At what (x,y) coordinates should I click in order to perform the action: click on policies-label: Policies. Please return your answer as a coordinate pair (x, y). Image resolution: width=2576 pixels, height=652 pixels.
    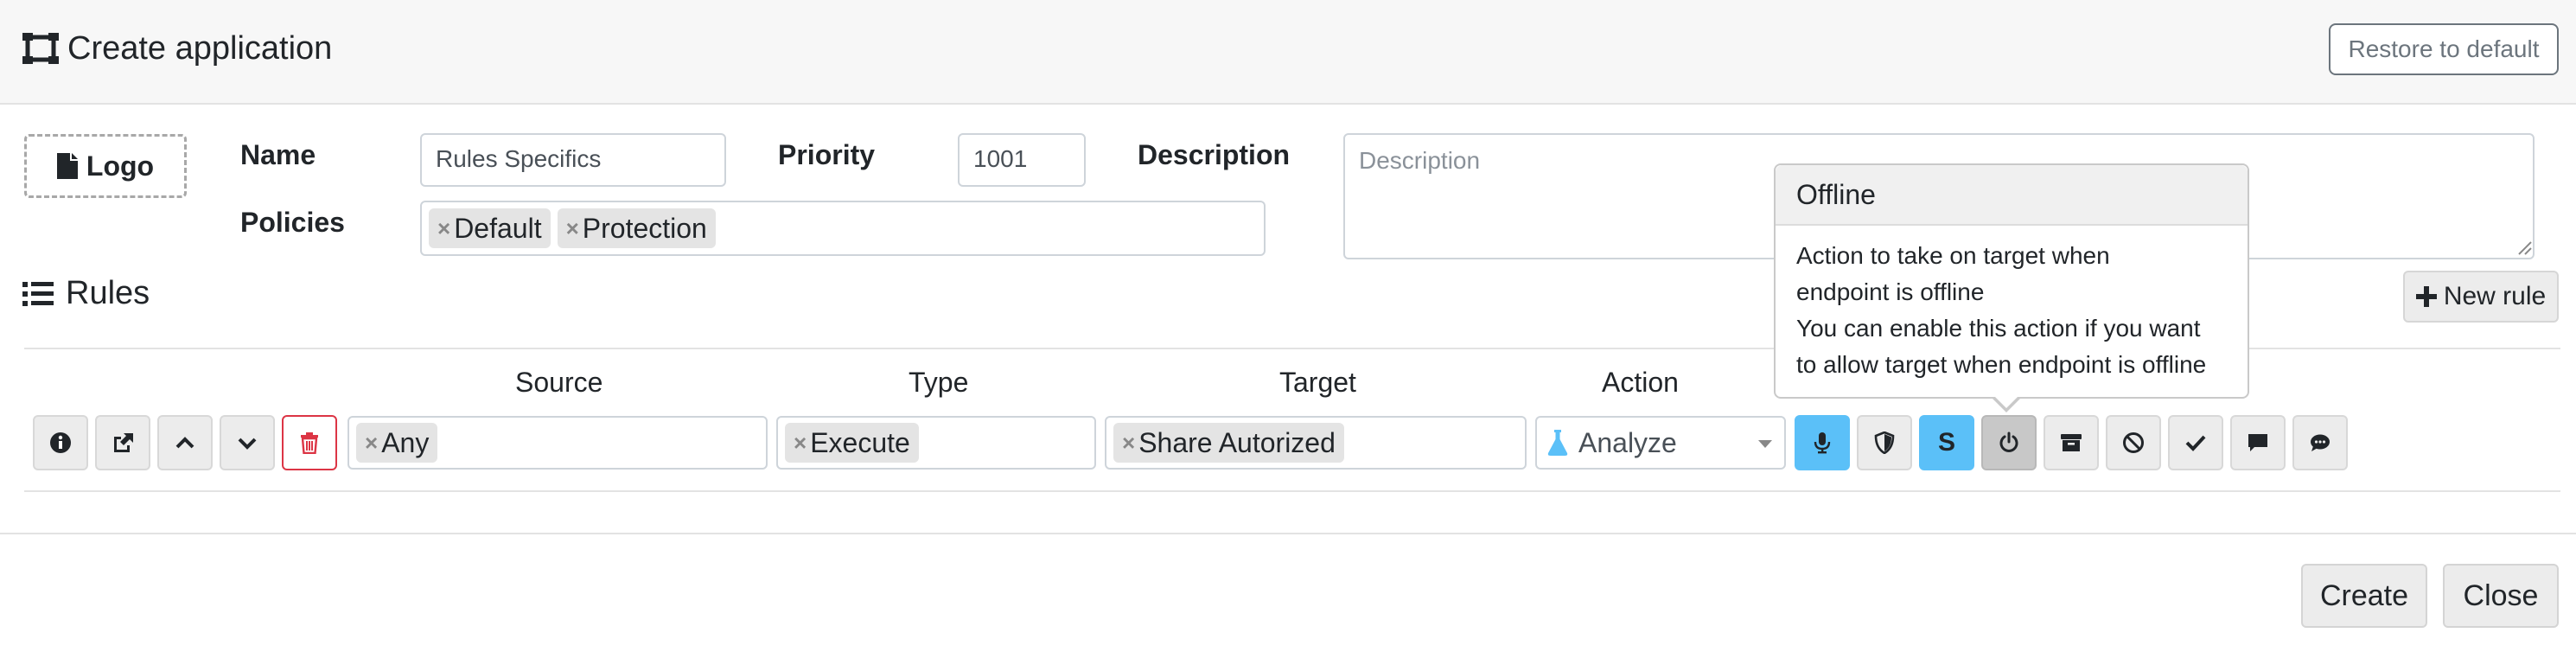
    Looking at the image, I should click on (292, 222).